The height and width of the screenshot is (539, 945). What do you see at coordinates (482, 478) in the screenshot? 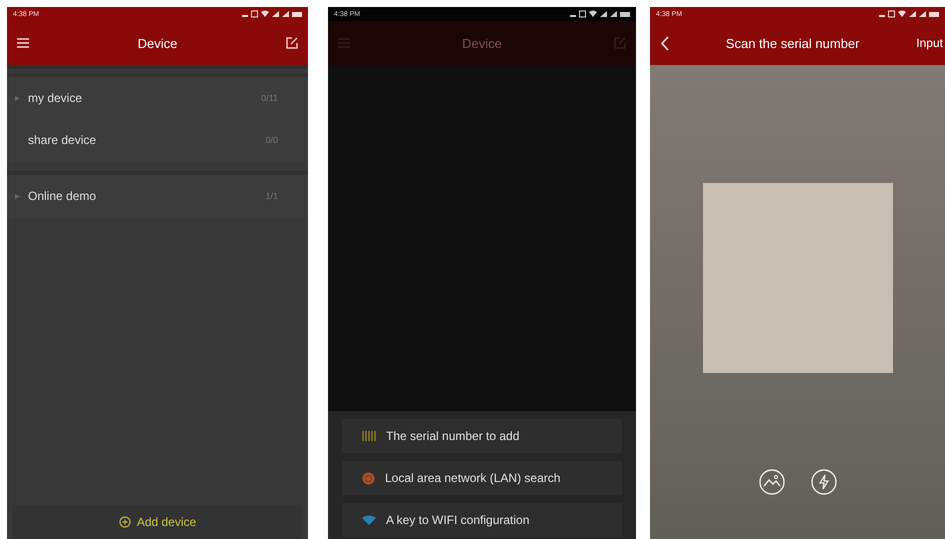
I see `menu-option: Local area network (LAN) search` at bounding box center [482, 478].